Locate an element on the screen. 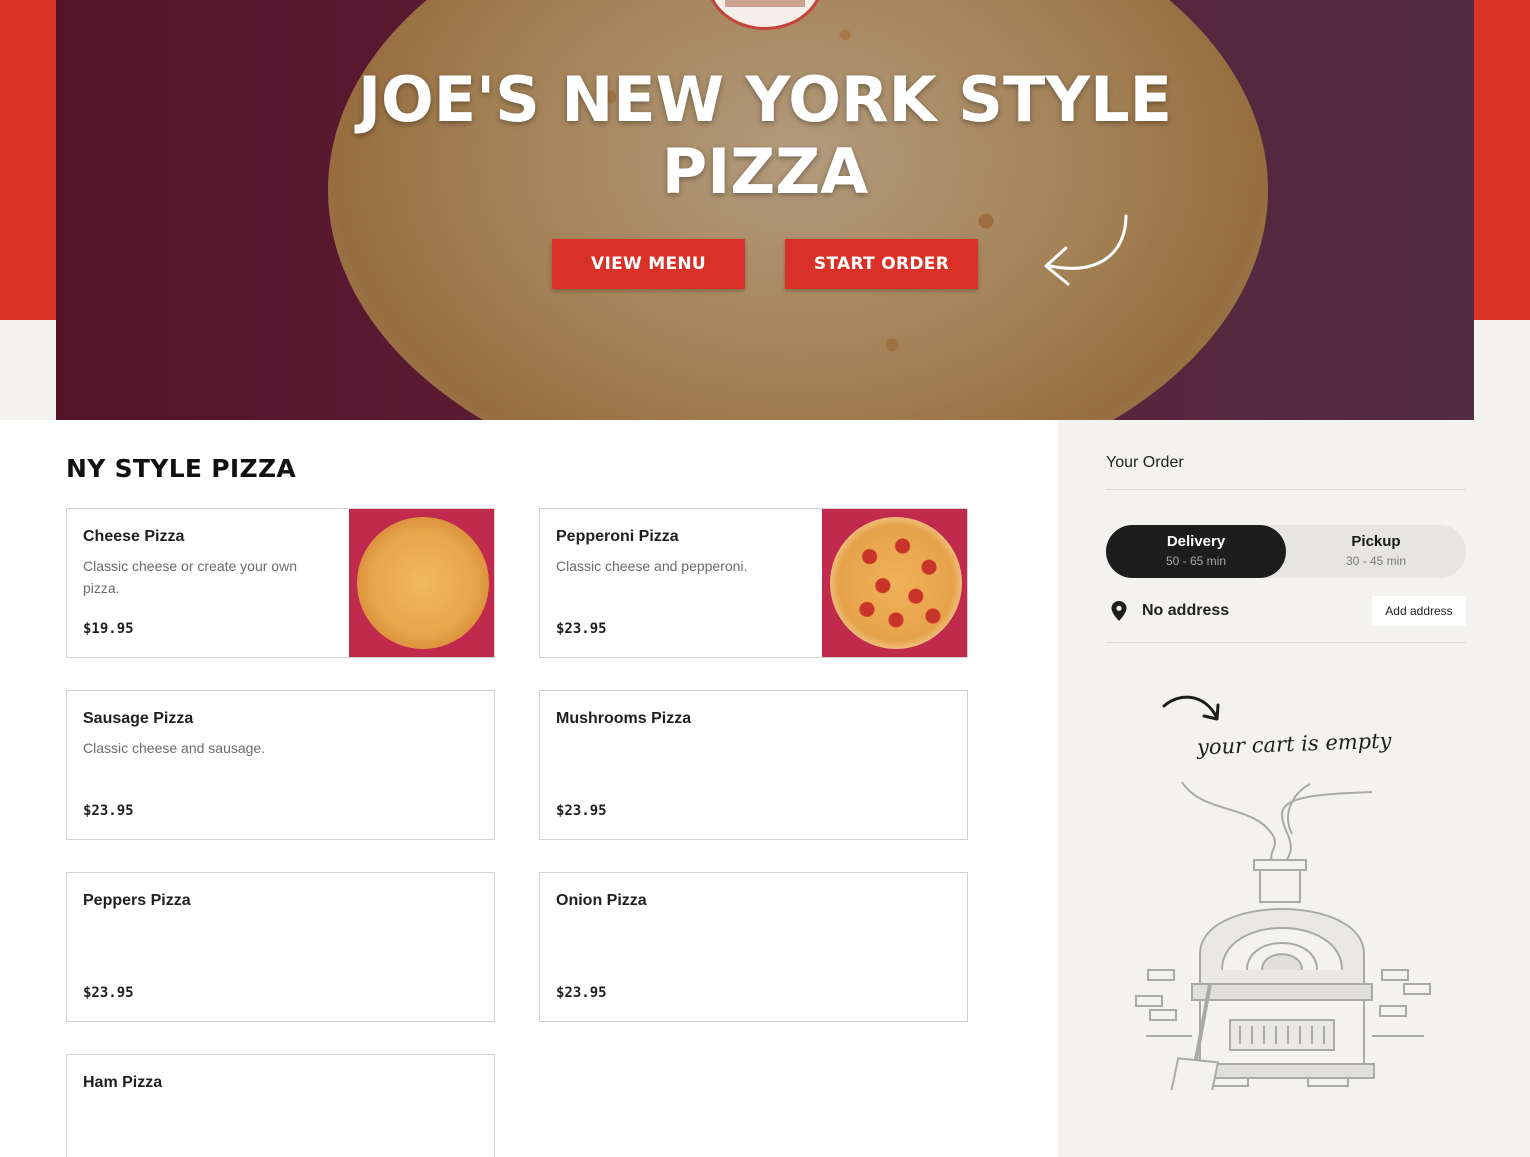 This screenshot has width=1530, height=1157. pizza-oven-icon is located at coordinates (1283, 935).